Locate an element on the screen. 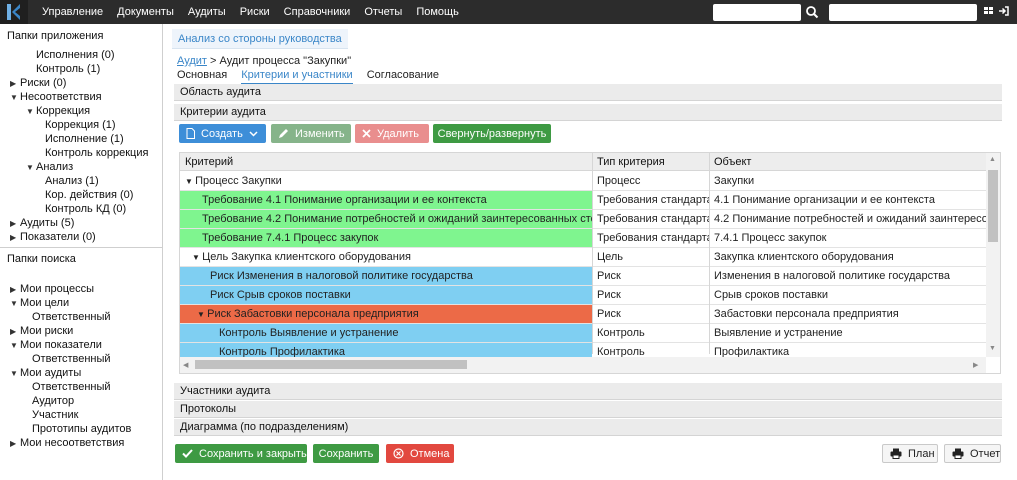 The width and height of the screenshot is (1017, 480). tab-main: Основная is located at coordinates (202, 76).